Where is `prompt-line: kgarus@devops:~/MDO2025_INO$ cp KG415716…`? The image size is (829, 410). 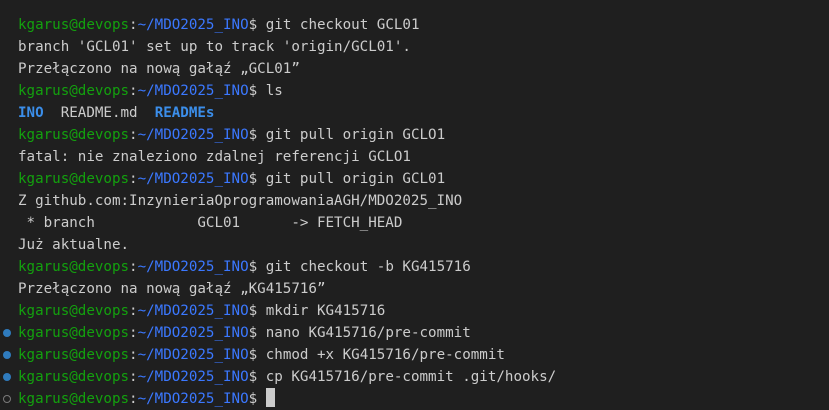 prompt-line: kgarus@devops:~/MDO2025_INO$ cp KG415716… is located at coordinates (287, 377).